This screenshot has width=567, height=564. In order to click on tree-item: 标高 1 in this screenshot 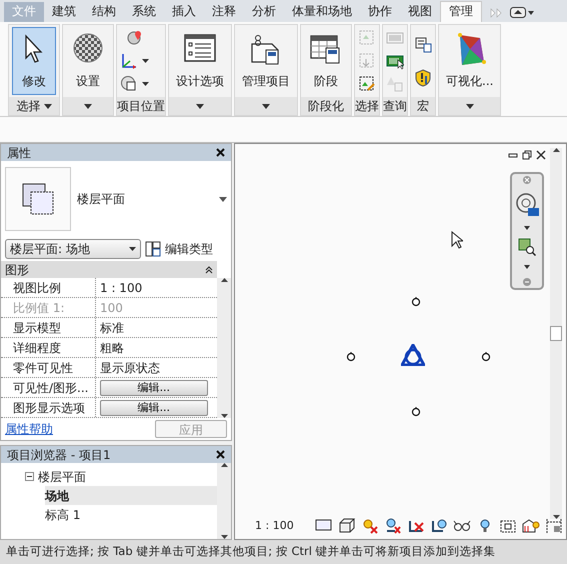, I will do `click(131, 514)`.